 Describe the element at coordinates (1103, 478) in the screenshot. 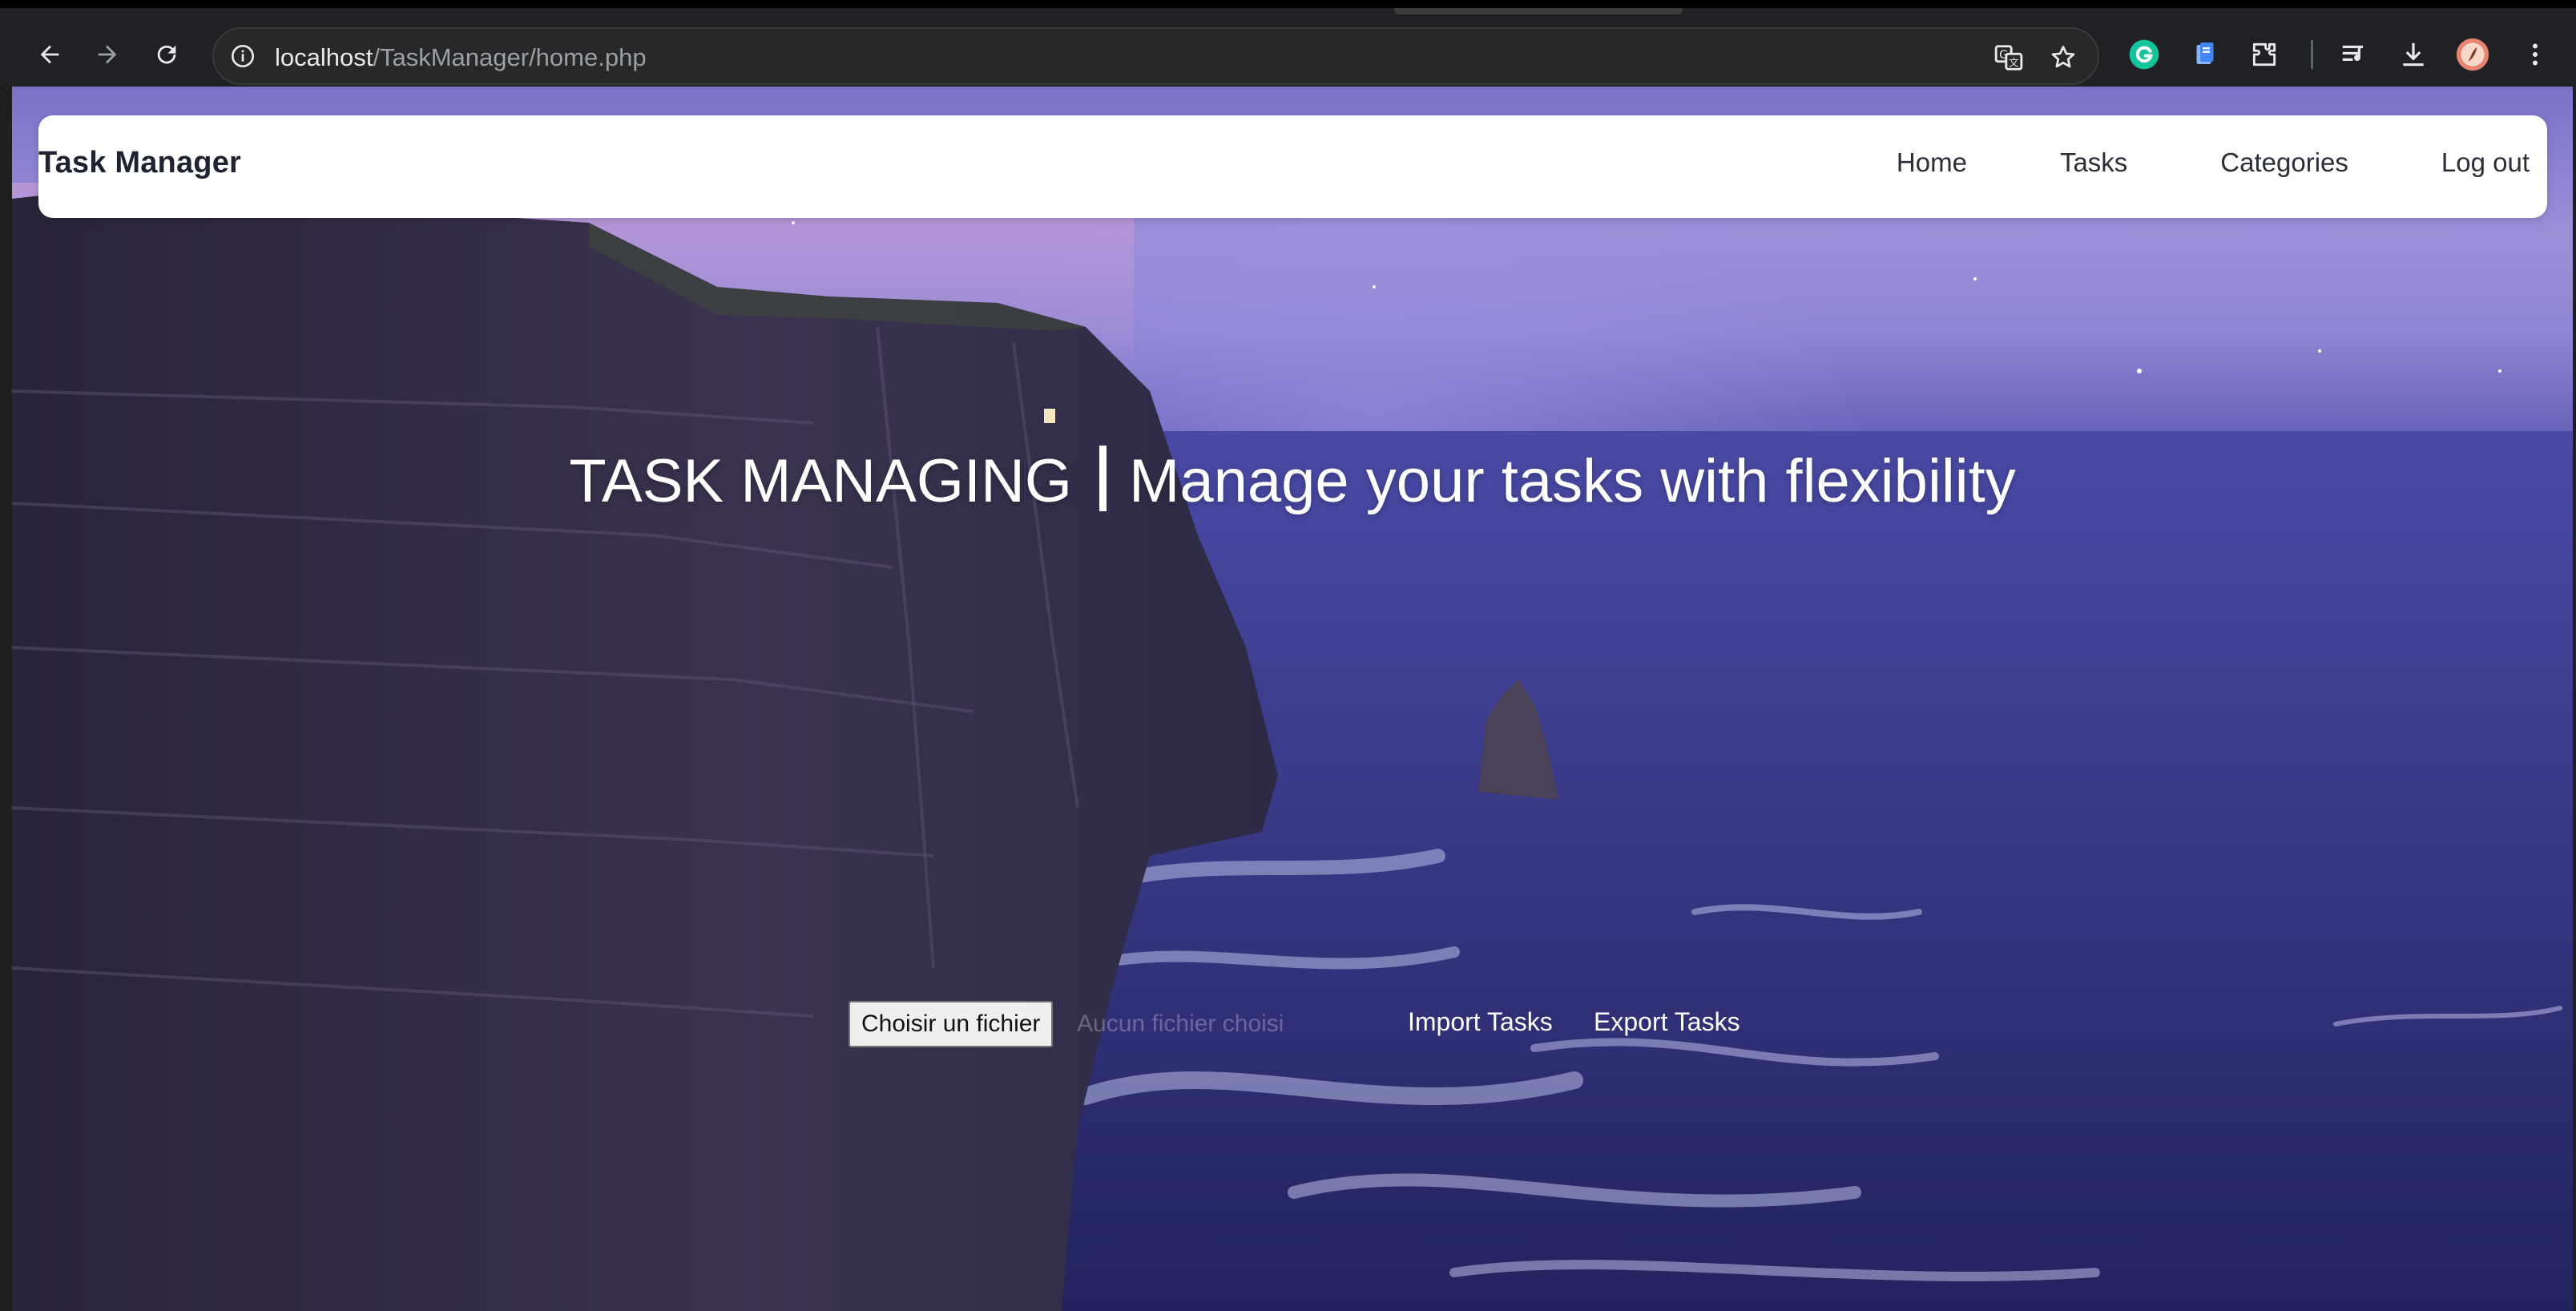

I see `hero-divider` at that location.